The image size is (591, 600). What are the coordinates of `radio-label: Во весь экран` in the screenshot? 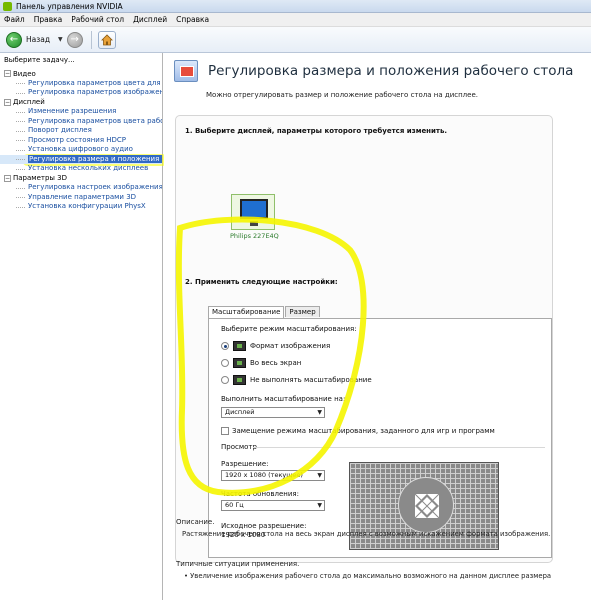 It's located at (276, 363).